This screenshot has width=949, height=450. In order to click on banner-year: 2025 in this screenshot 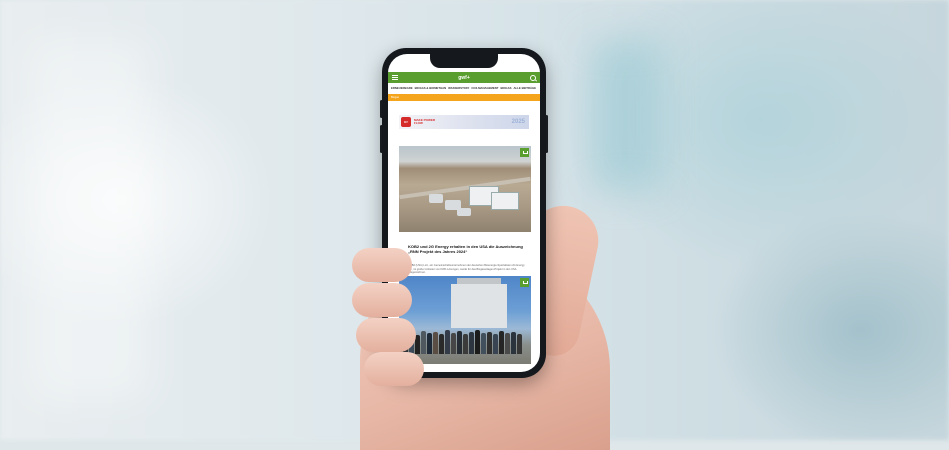, I will do `click(518, 122)`.